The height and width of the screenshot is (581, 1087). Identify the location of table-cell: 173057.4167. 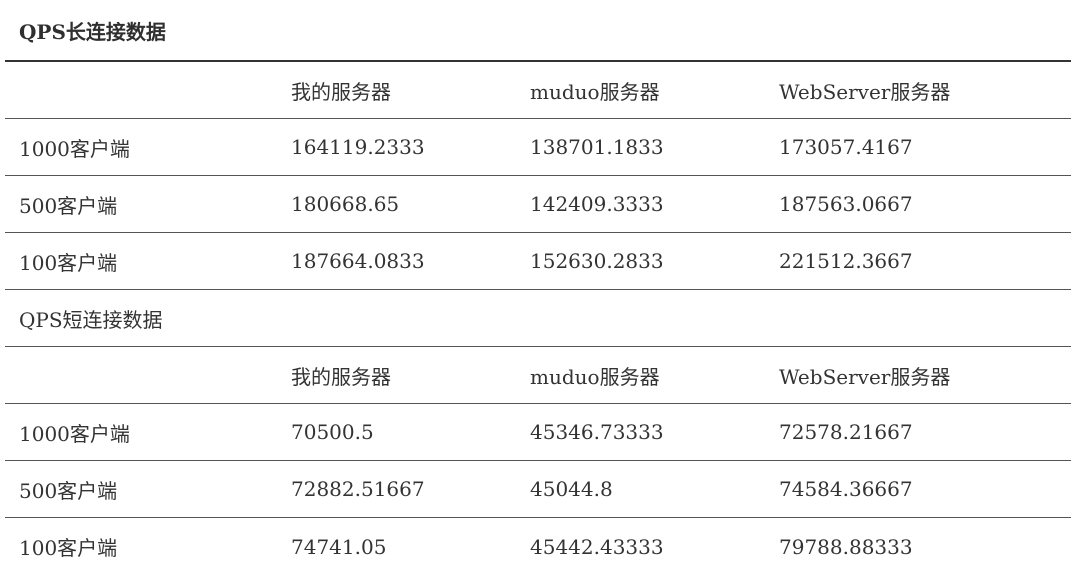
(846, 147).